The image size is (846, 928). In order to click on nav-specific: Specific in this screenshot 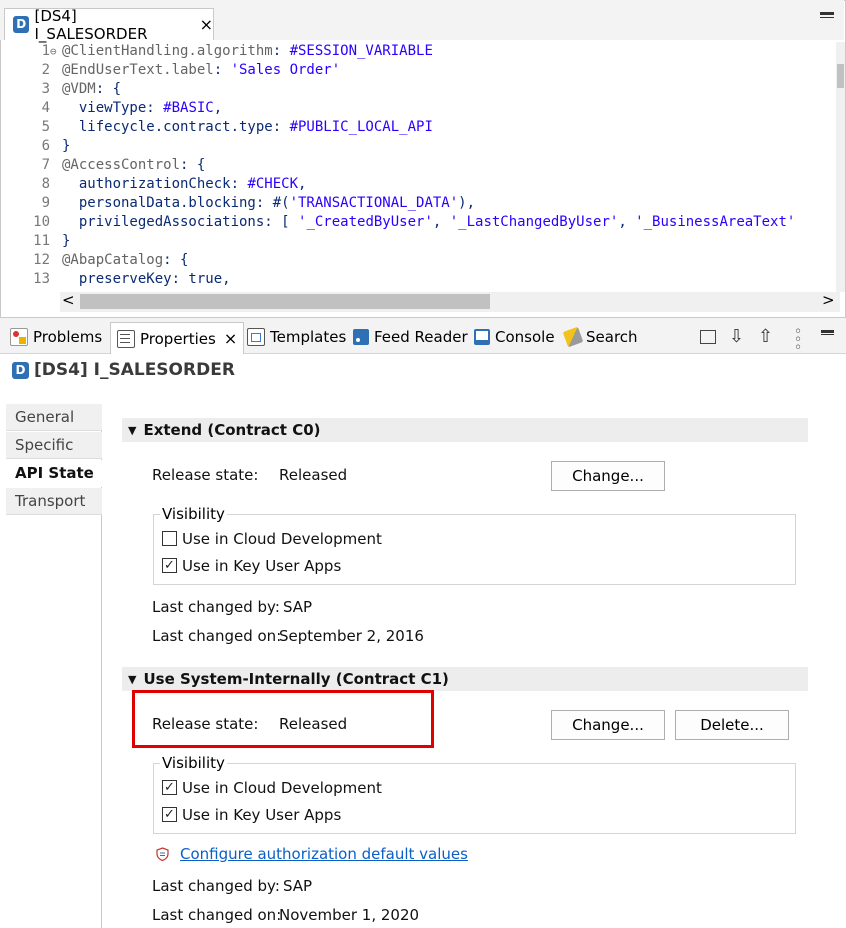, I will do `click(54, 445)`.